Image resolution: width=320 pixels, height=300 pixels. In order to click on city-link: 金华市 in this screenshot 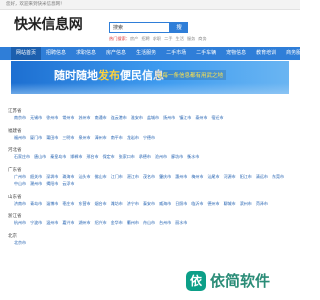, I will do `click(117, 222)`.